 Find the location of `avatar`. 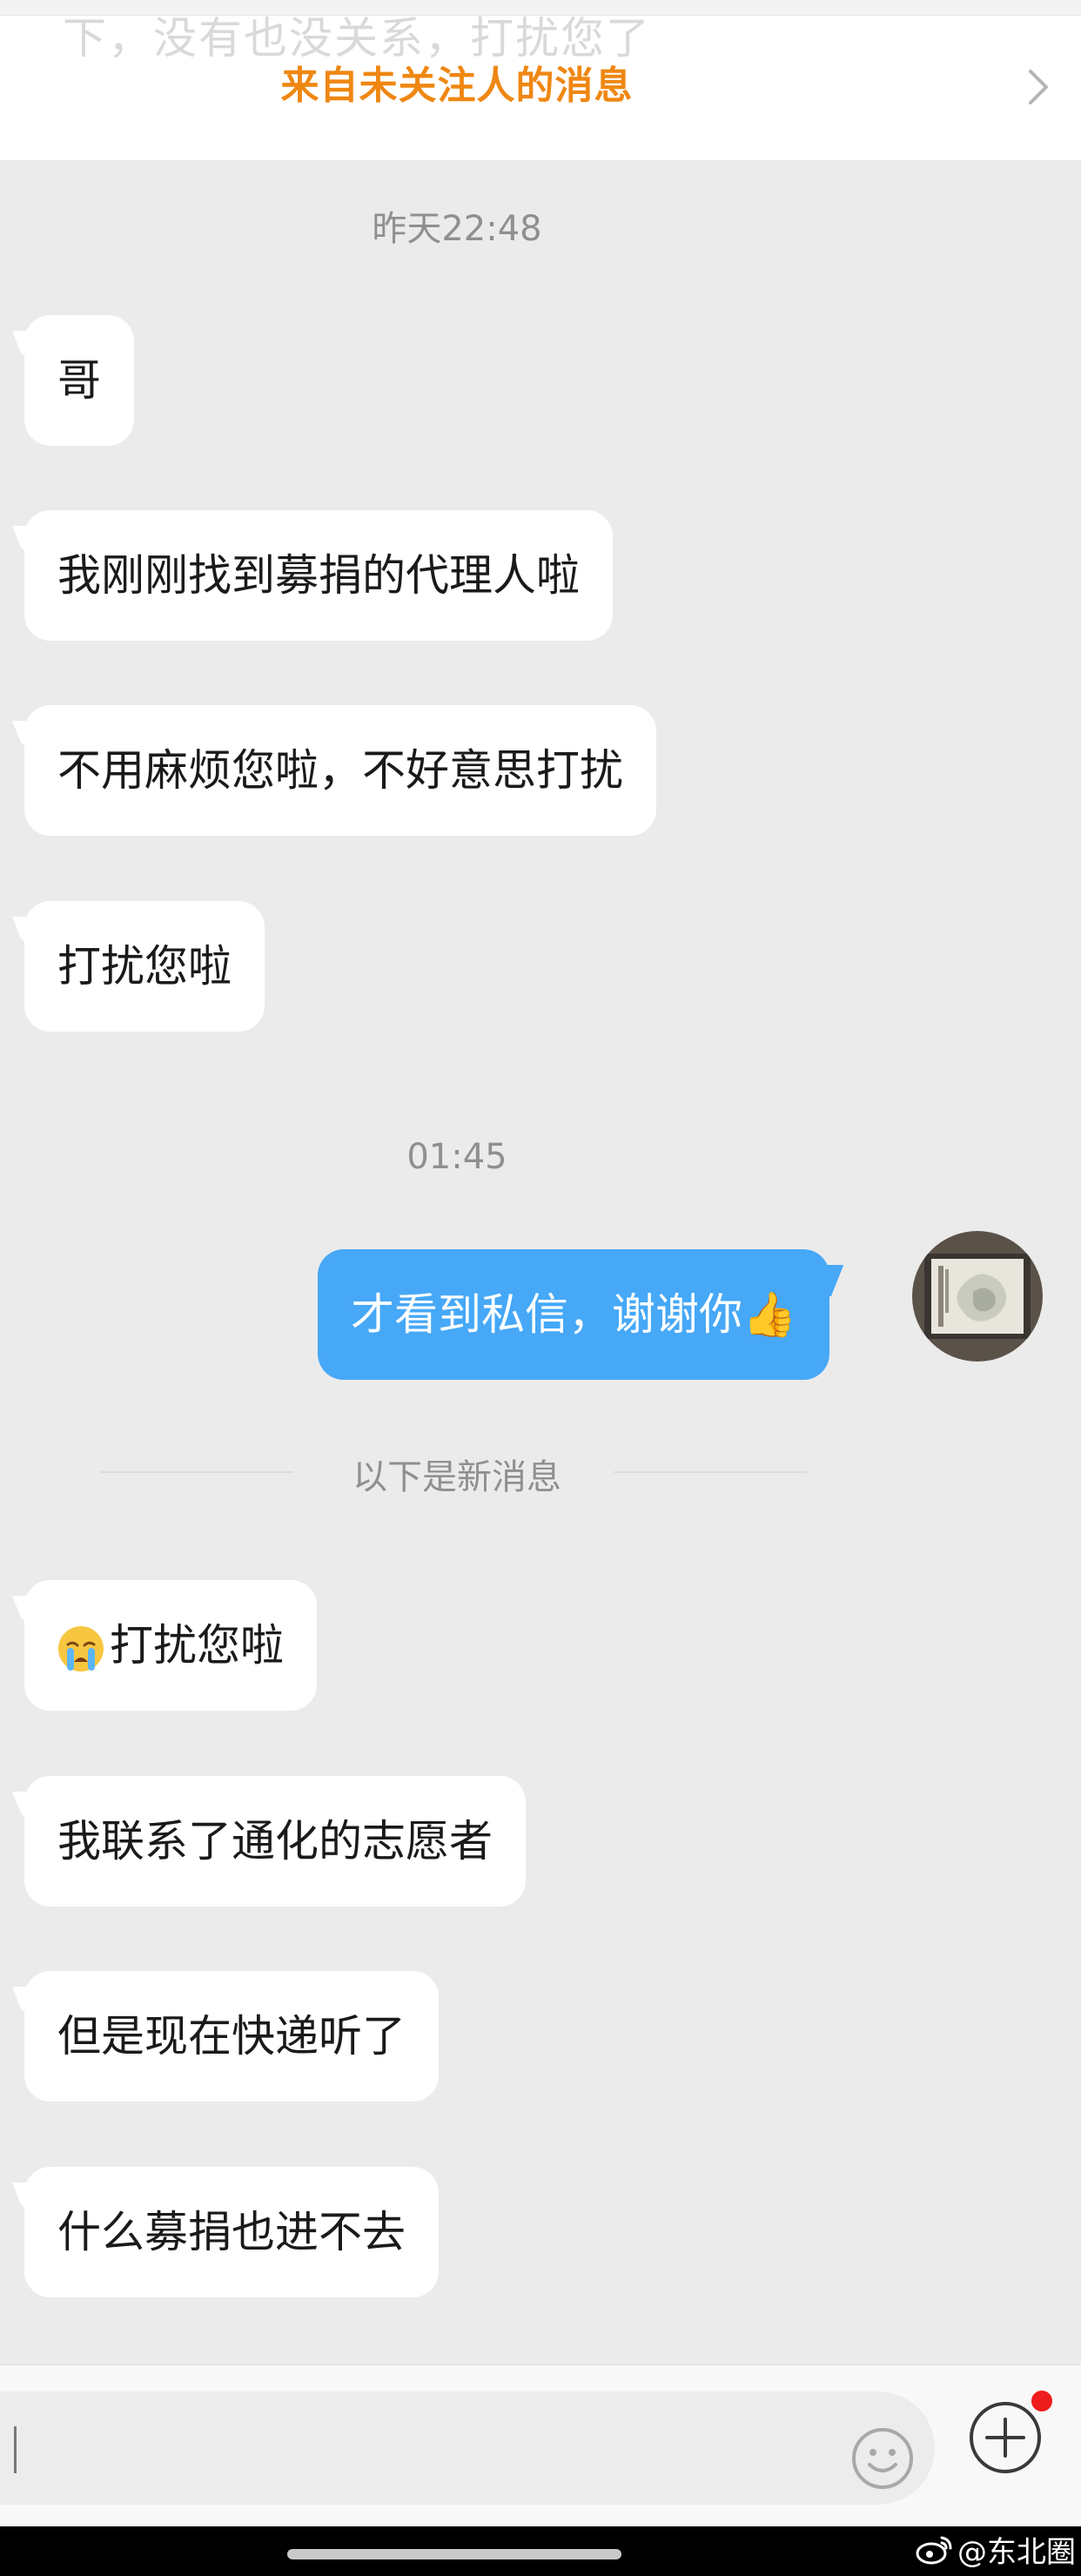

avatar is located at coordinates (978, 1296).